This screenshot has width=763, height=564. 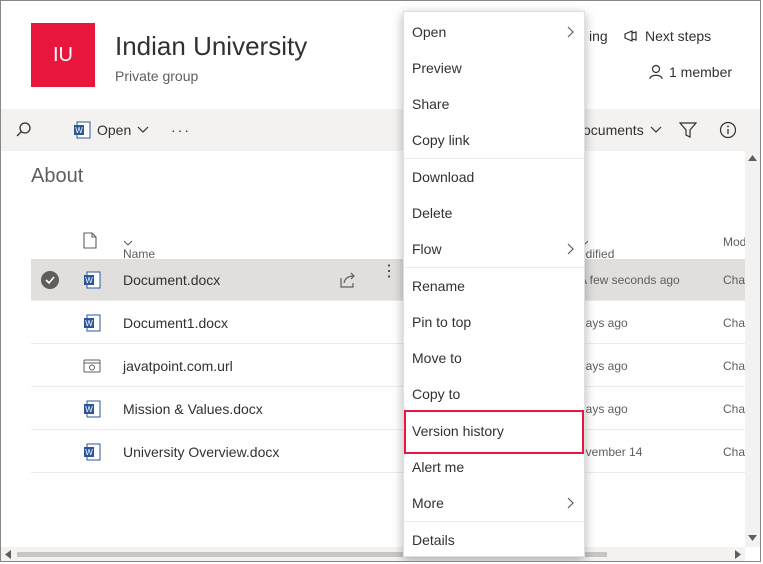 I want to click on view-selector: ocuments, so click(x=622, y=130).